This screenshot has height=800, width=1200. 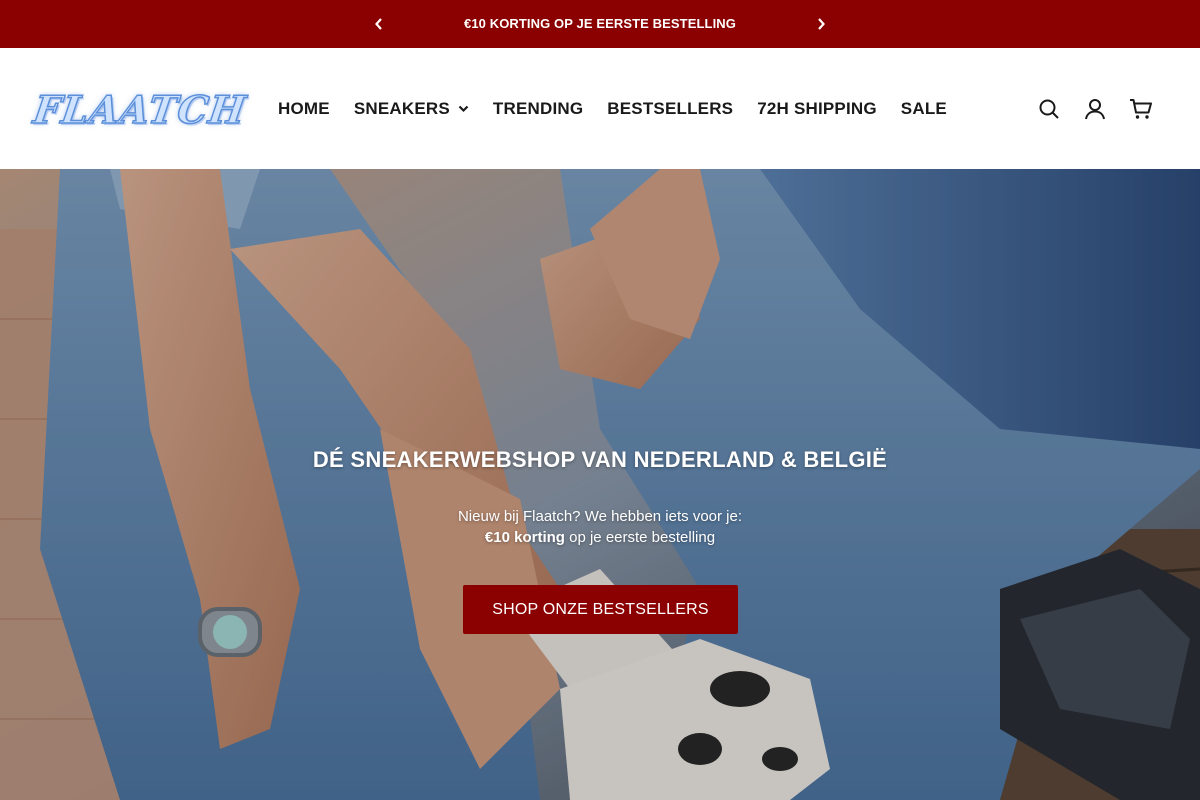 I want to click on announcement-prev-button, so click(x=379, y=24).